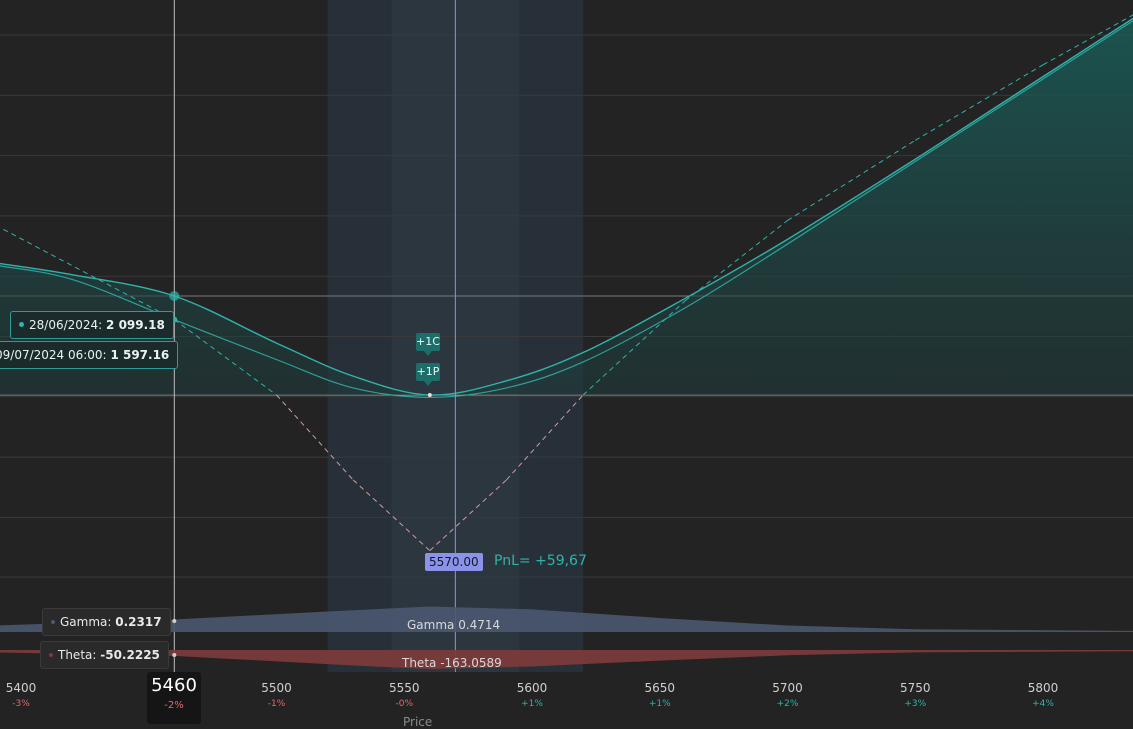 The height and width of the screenshot is (729, 1133). What do you see at coordinates (174, 685) in the screenshot?
I see `crosshair-price: 5460` at bounding box center [174, 685].